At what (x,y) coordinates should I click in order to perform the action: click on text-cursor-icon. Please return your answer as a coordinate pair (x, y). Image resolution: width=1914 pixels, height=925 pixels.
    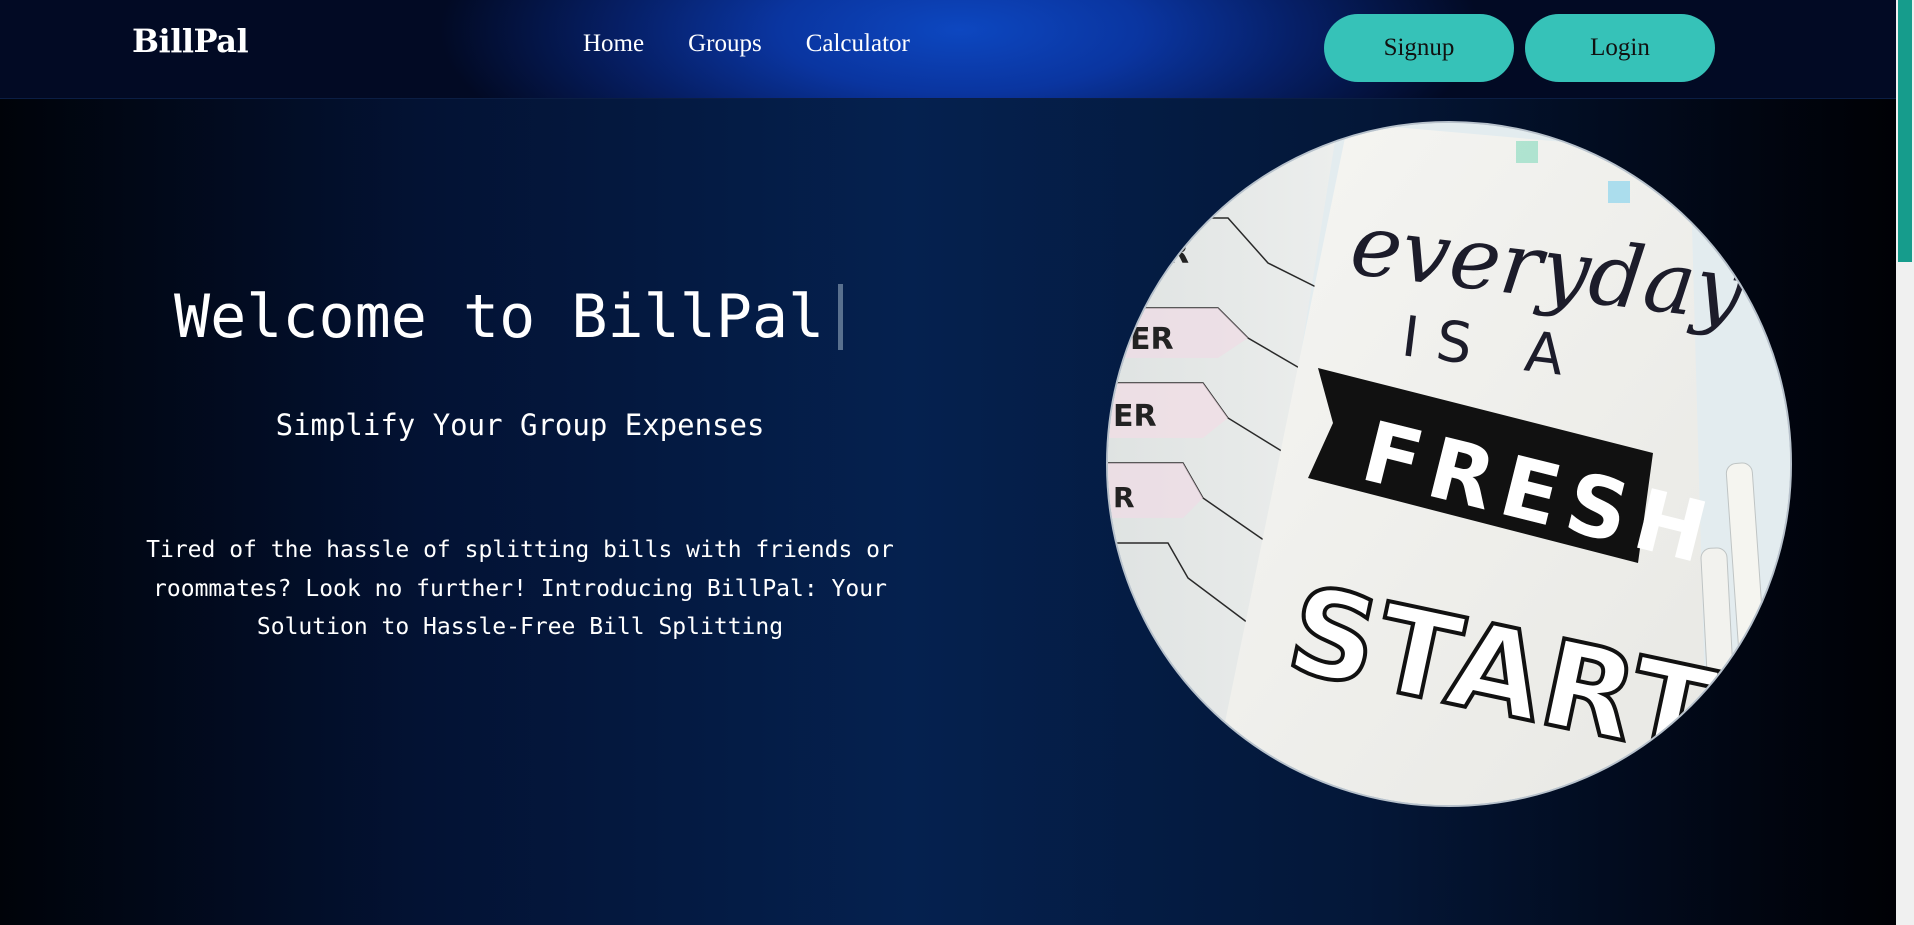
    Looking at the image, I should click on (841, 317).